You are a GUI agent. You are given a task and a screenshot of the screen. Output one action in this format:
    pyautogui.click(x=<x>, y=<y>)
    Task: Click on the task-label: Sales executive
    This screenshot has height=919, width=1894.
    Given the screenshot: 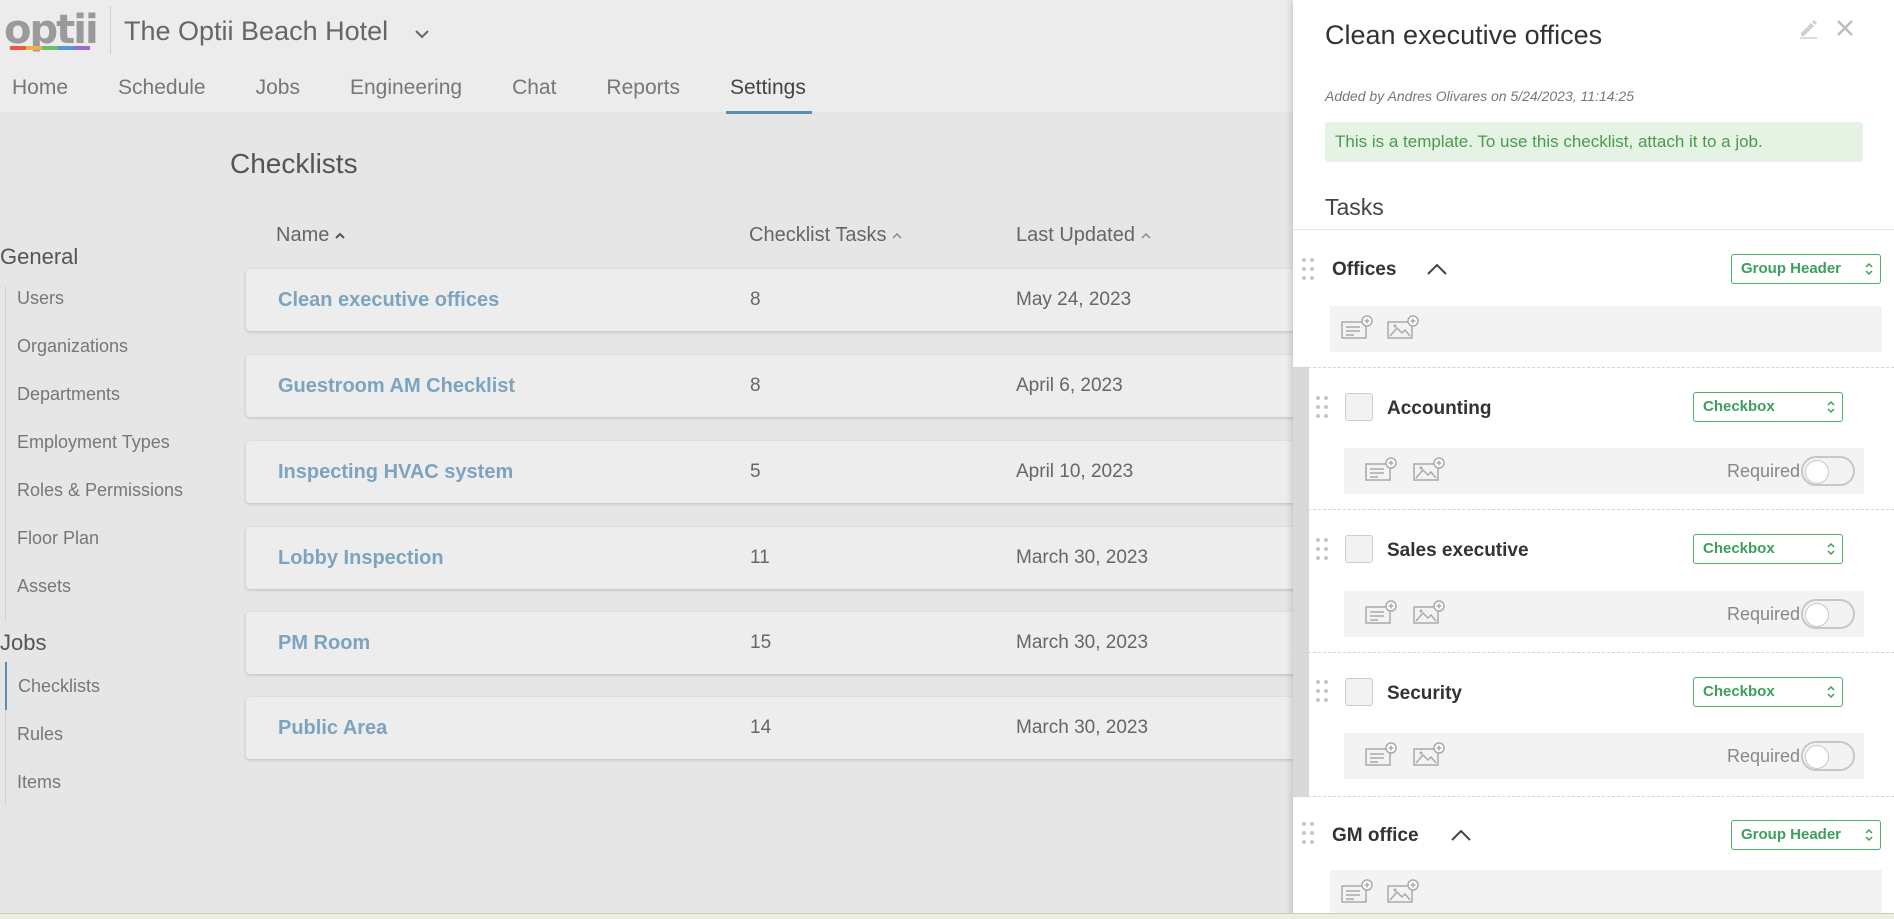 What is the action you would take?
    pyautogui.click(x=1458, y=551)
    